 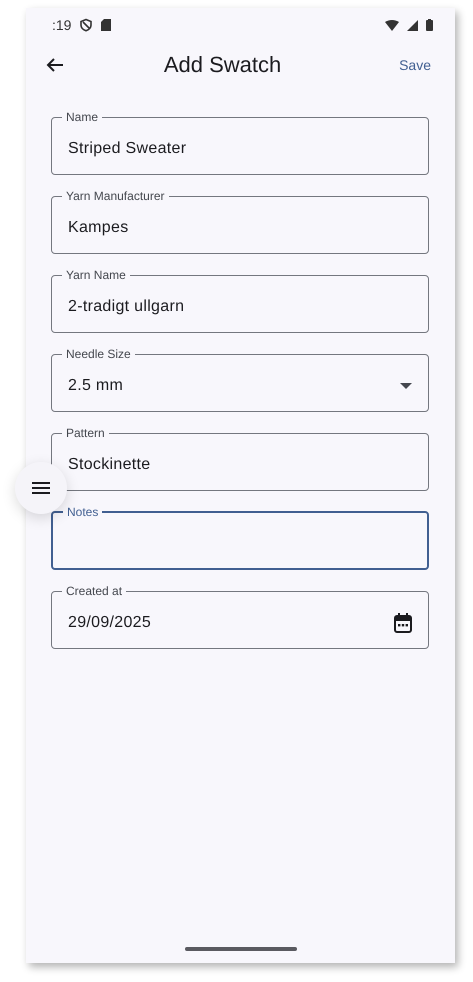 I want to click on field-label: Needle Size, so click(x=98, y=354).